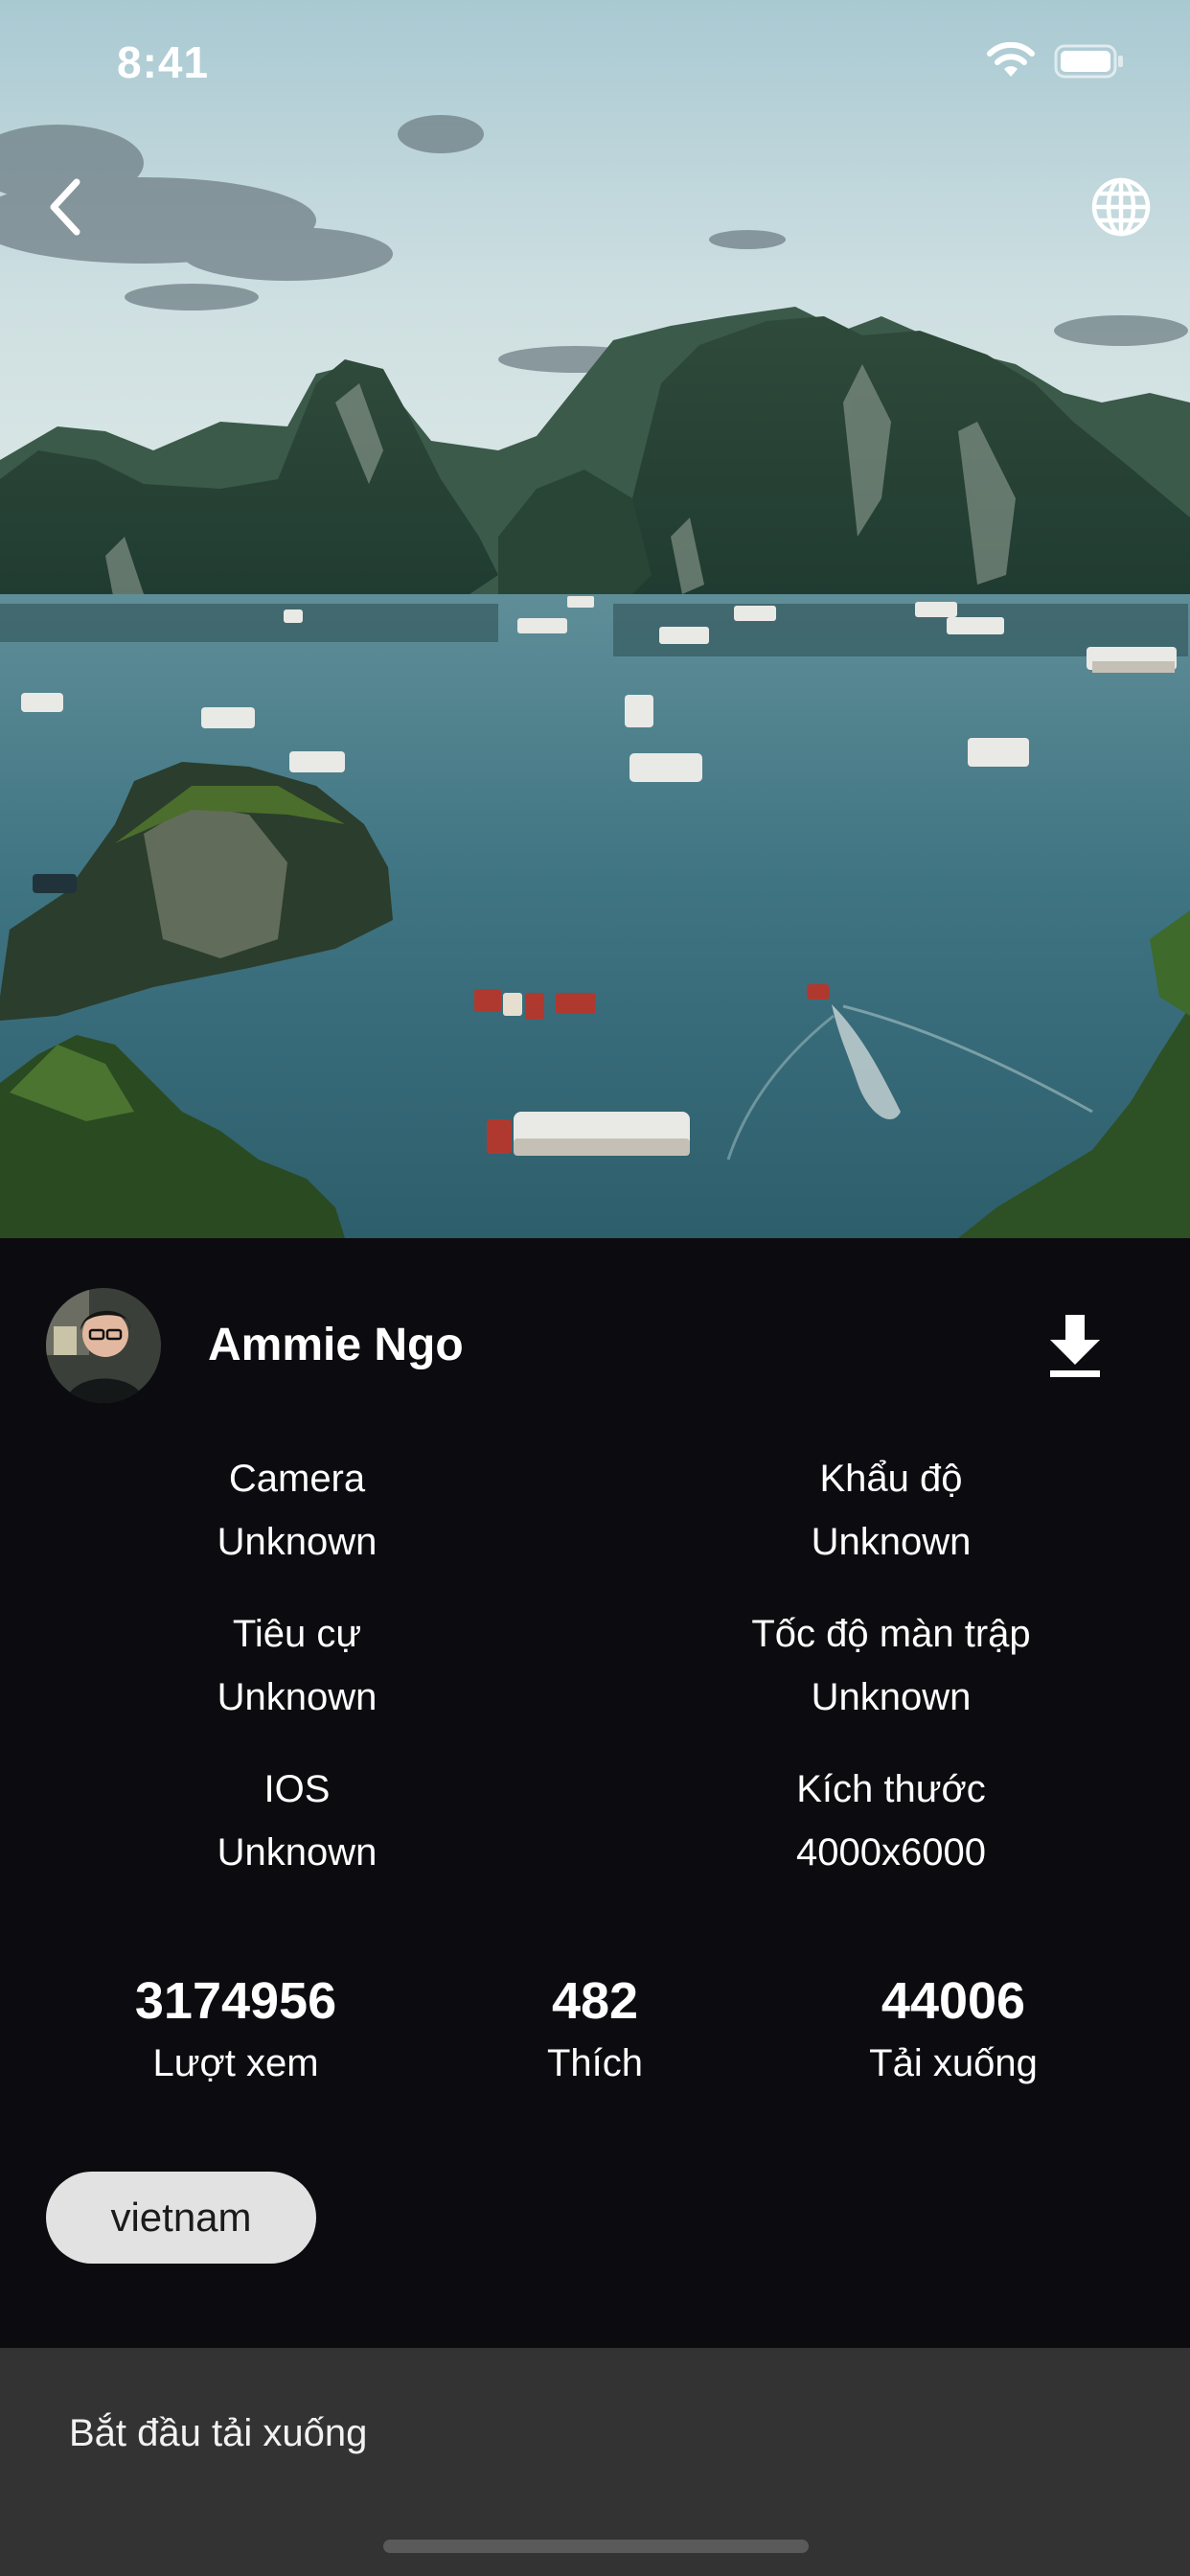 The height and width of the screenshot is (2576, 1190). Describe the element at coordinates (297, 1479) in the screenshot. I see `meta-label: Camera` at that location.